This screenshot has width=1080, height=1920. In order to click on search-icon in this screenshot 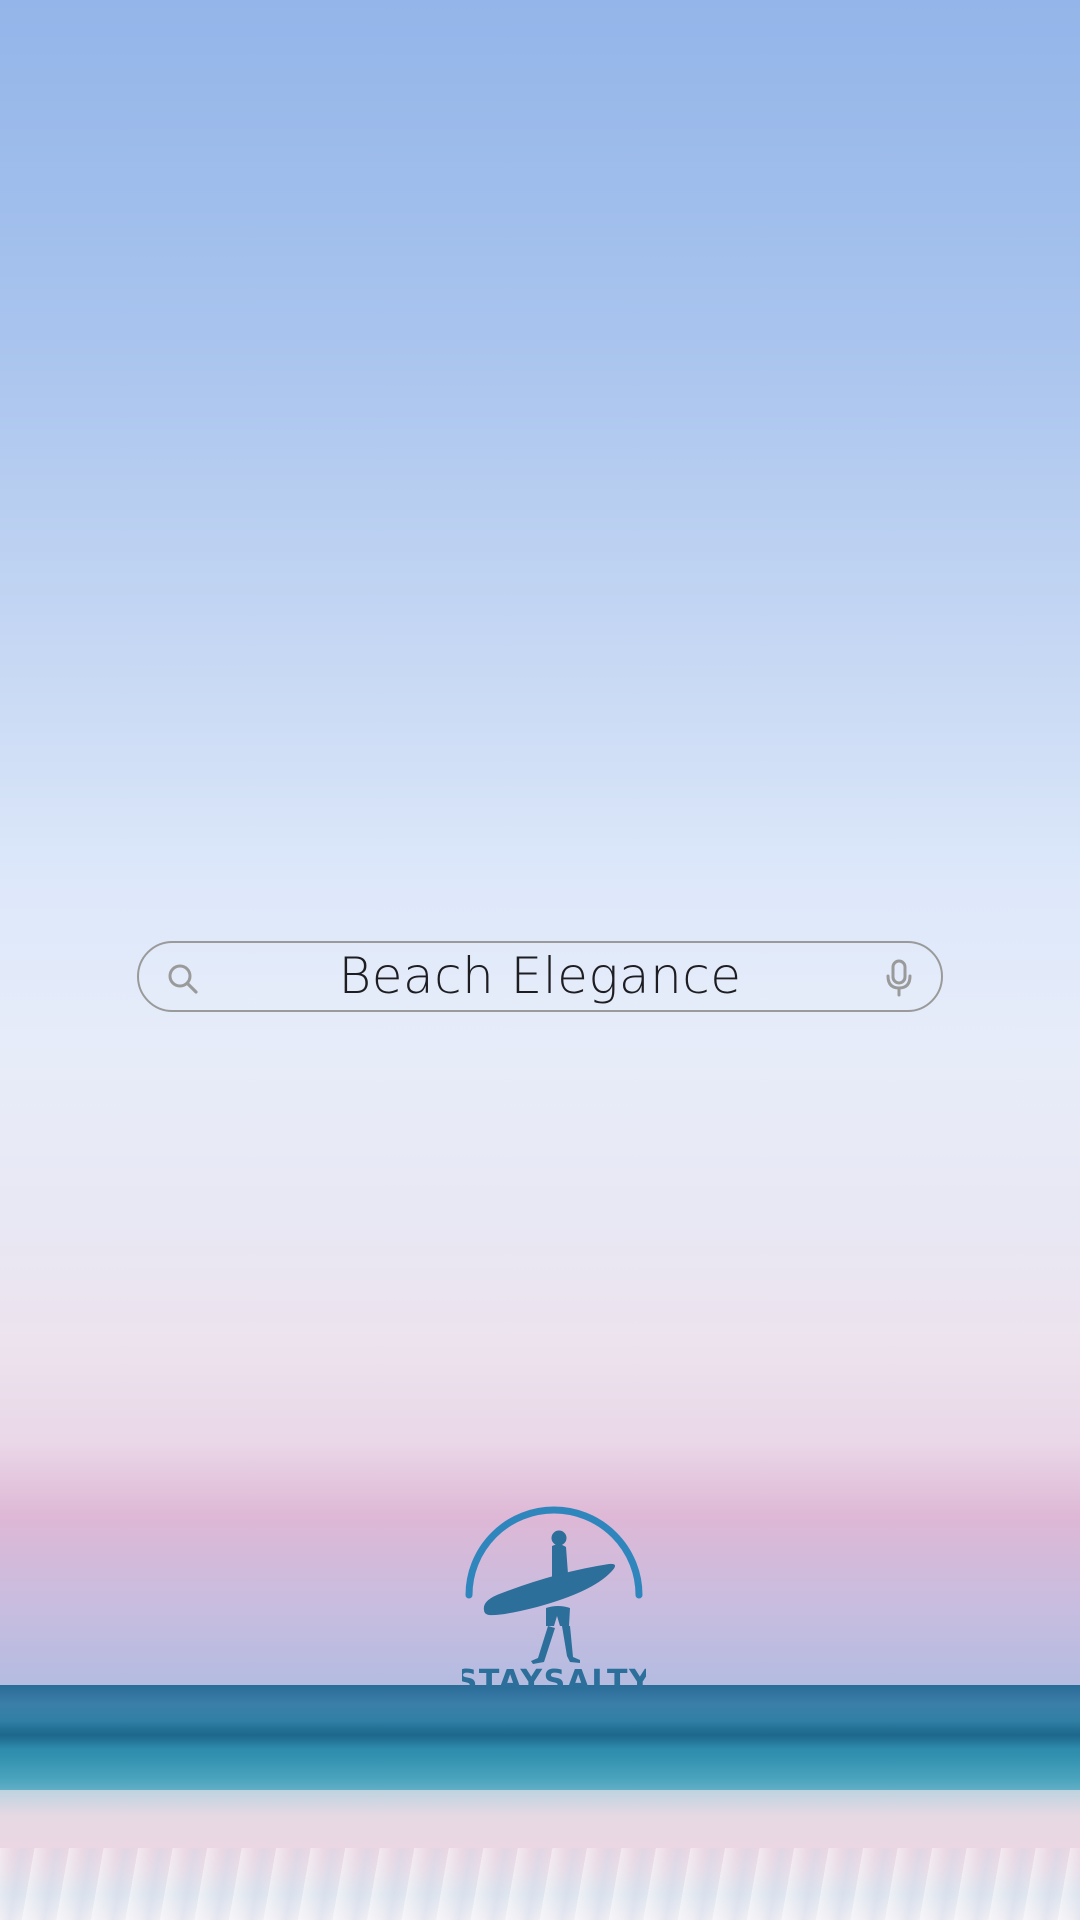, I will do `click(183, 979)`.